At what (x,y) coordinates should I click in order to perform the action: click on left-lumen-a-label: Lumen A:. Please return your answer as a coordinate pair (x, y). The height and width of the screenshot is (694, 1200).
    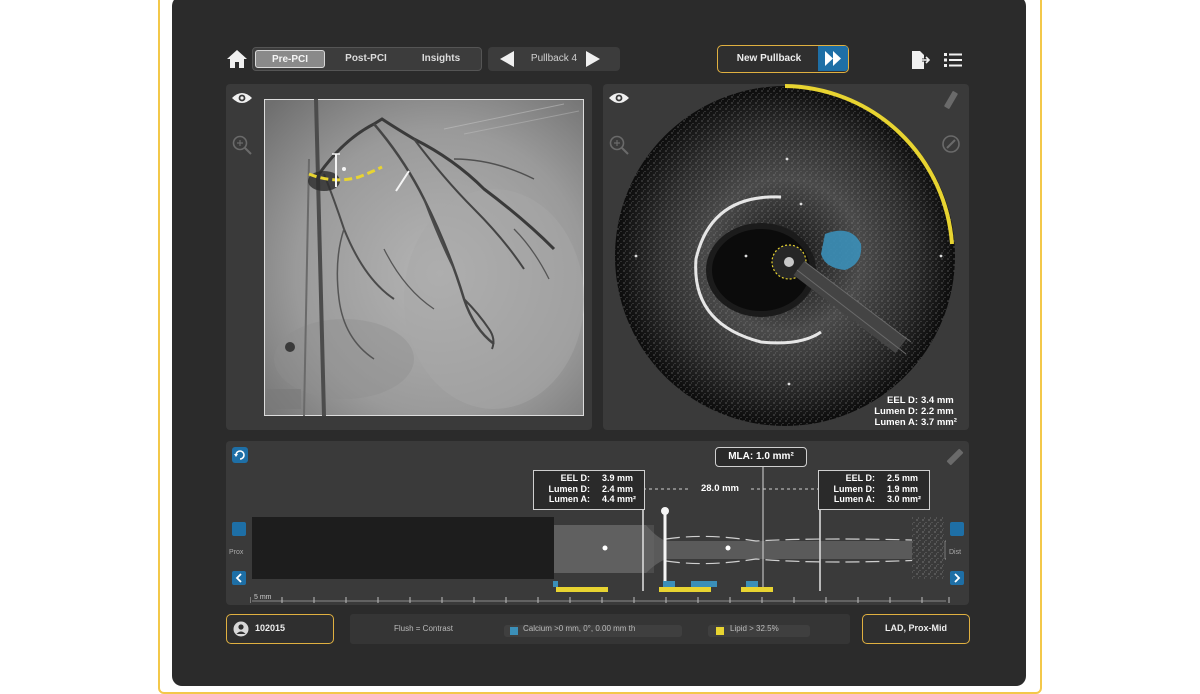
    Looking at the image, I should click on (569, 499).